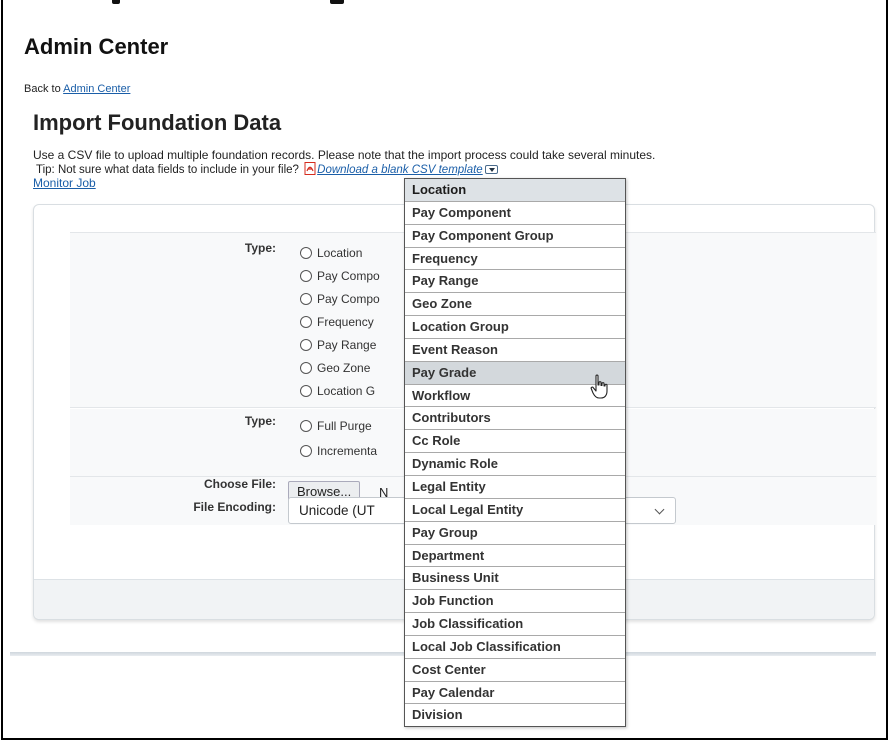 This screenshot has width=890, height=741. Describe the element at coordinates (515, 693) in the screenshot. I see `dropdown-option-pay-calendar: Pay Calendar` at that location.